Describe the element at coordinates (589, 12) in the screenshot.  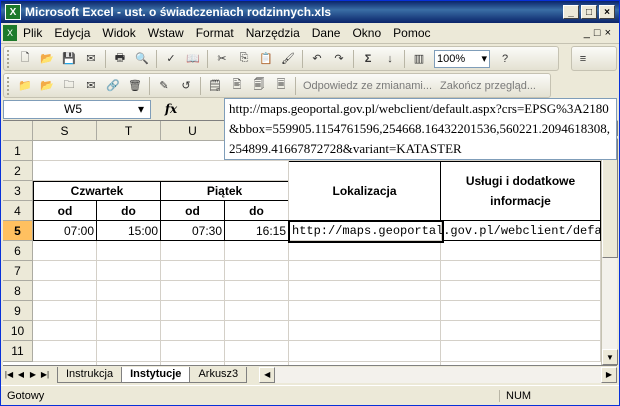
I see `maximize-button: □` at that location.